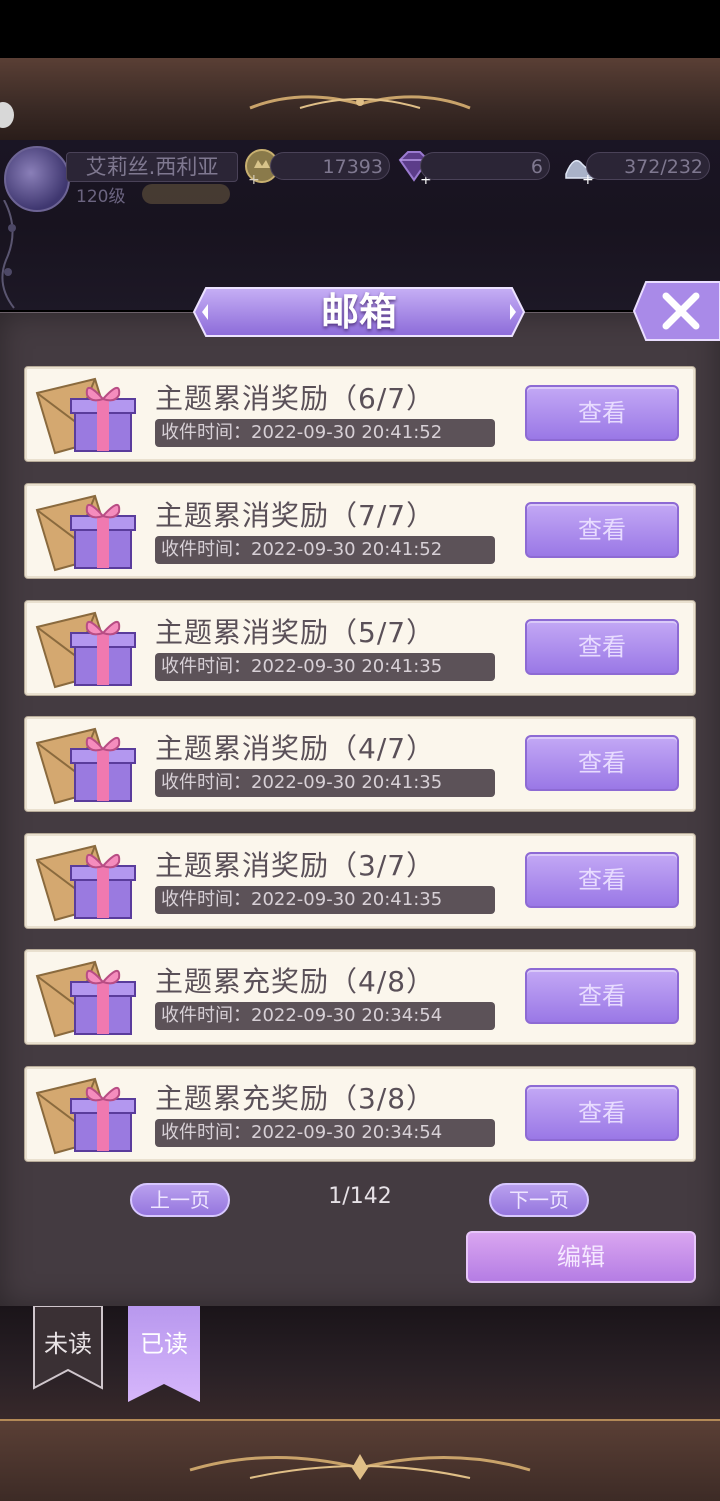 The width and height of the screenshot is (720, 1501). What do you see at coordinates (186, 194) in the screenshot?
I see `player-badge` at bounding box center [186, 194].